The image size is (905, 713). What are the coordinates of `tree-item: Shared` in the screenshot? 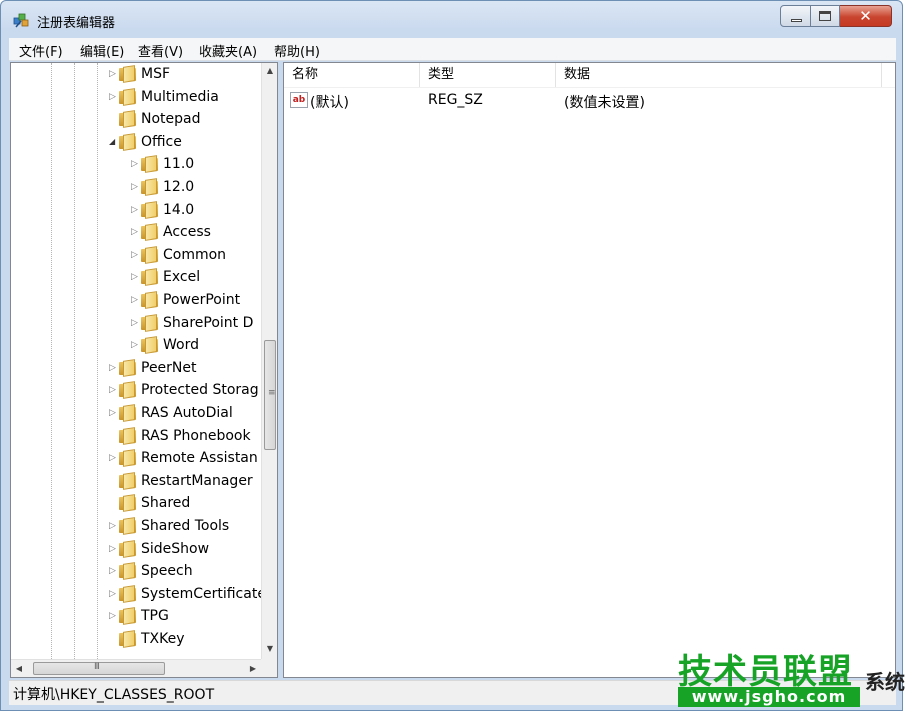 It's located at (136, 503).